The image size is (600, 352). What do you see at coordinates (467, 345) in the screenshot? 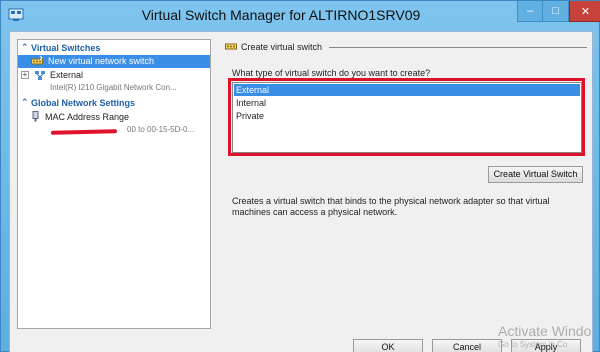
I see `cancel-button: Cancel` at bounding box center [467, 345].